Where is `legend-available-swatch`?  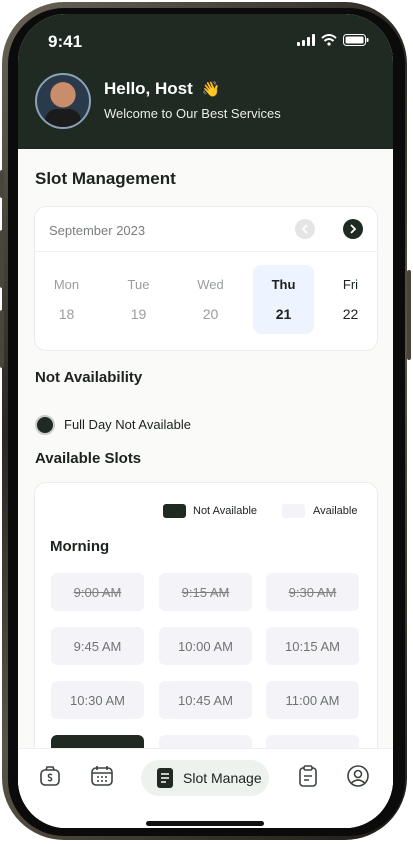
legend-available-swatch is located at coordinates (293, 511).